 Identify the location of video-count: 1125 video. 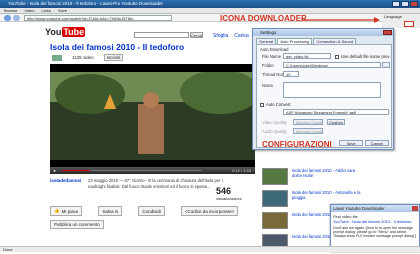
(83, 57).